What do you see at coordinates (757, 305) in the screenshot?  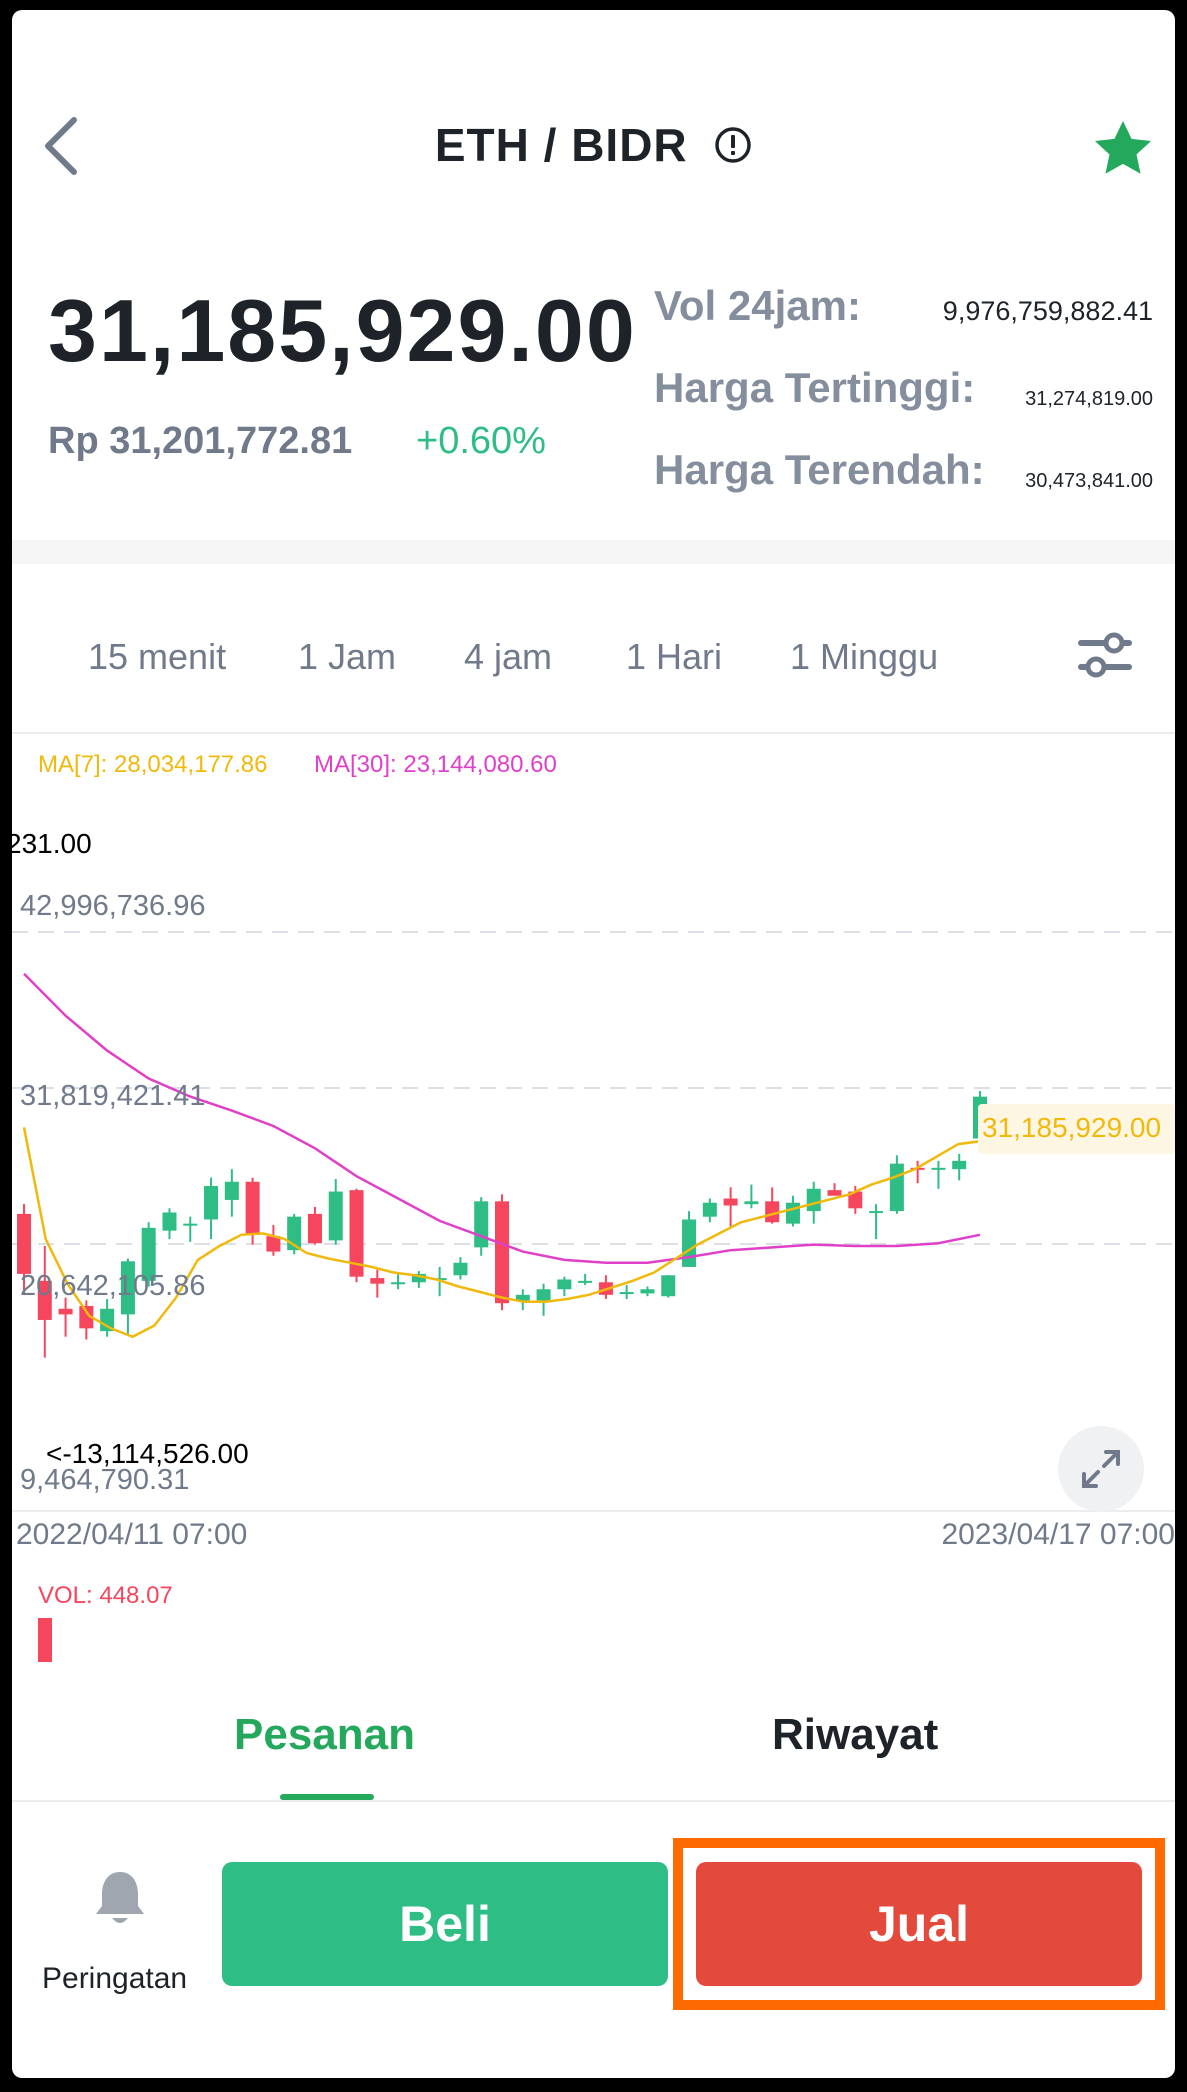 I see `stat-label-volume: Vol 24jam:` at bounding box center [757, 305].